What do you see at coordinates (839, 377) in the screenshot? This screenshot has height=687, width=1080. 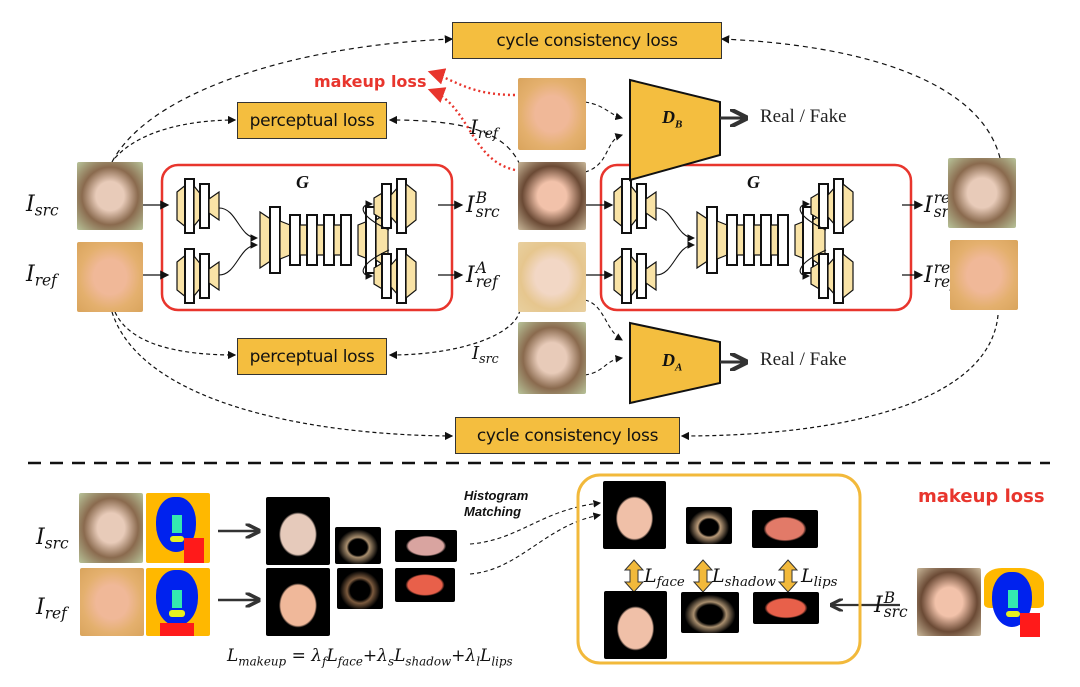 I see `arc-recref-to-cycle-bottom` at bounding box center [839, 377].